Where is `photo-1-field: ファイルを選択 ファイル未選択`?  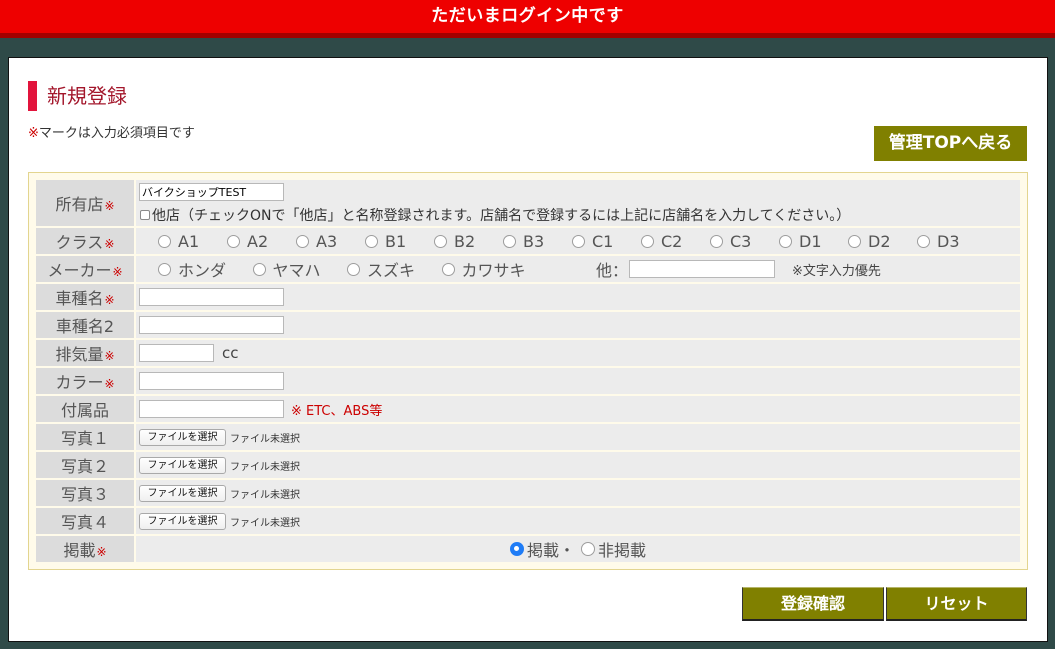 photo-1-field: ファイルを選択 ファイル未選択 is located at coordinates (579, 437).